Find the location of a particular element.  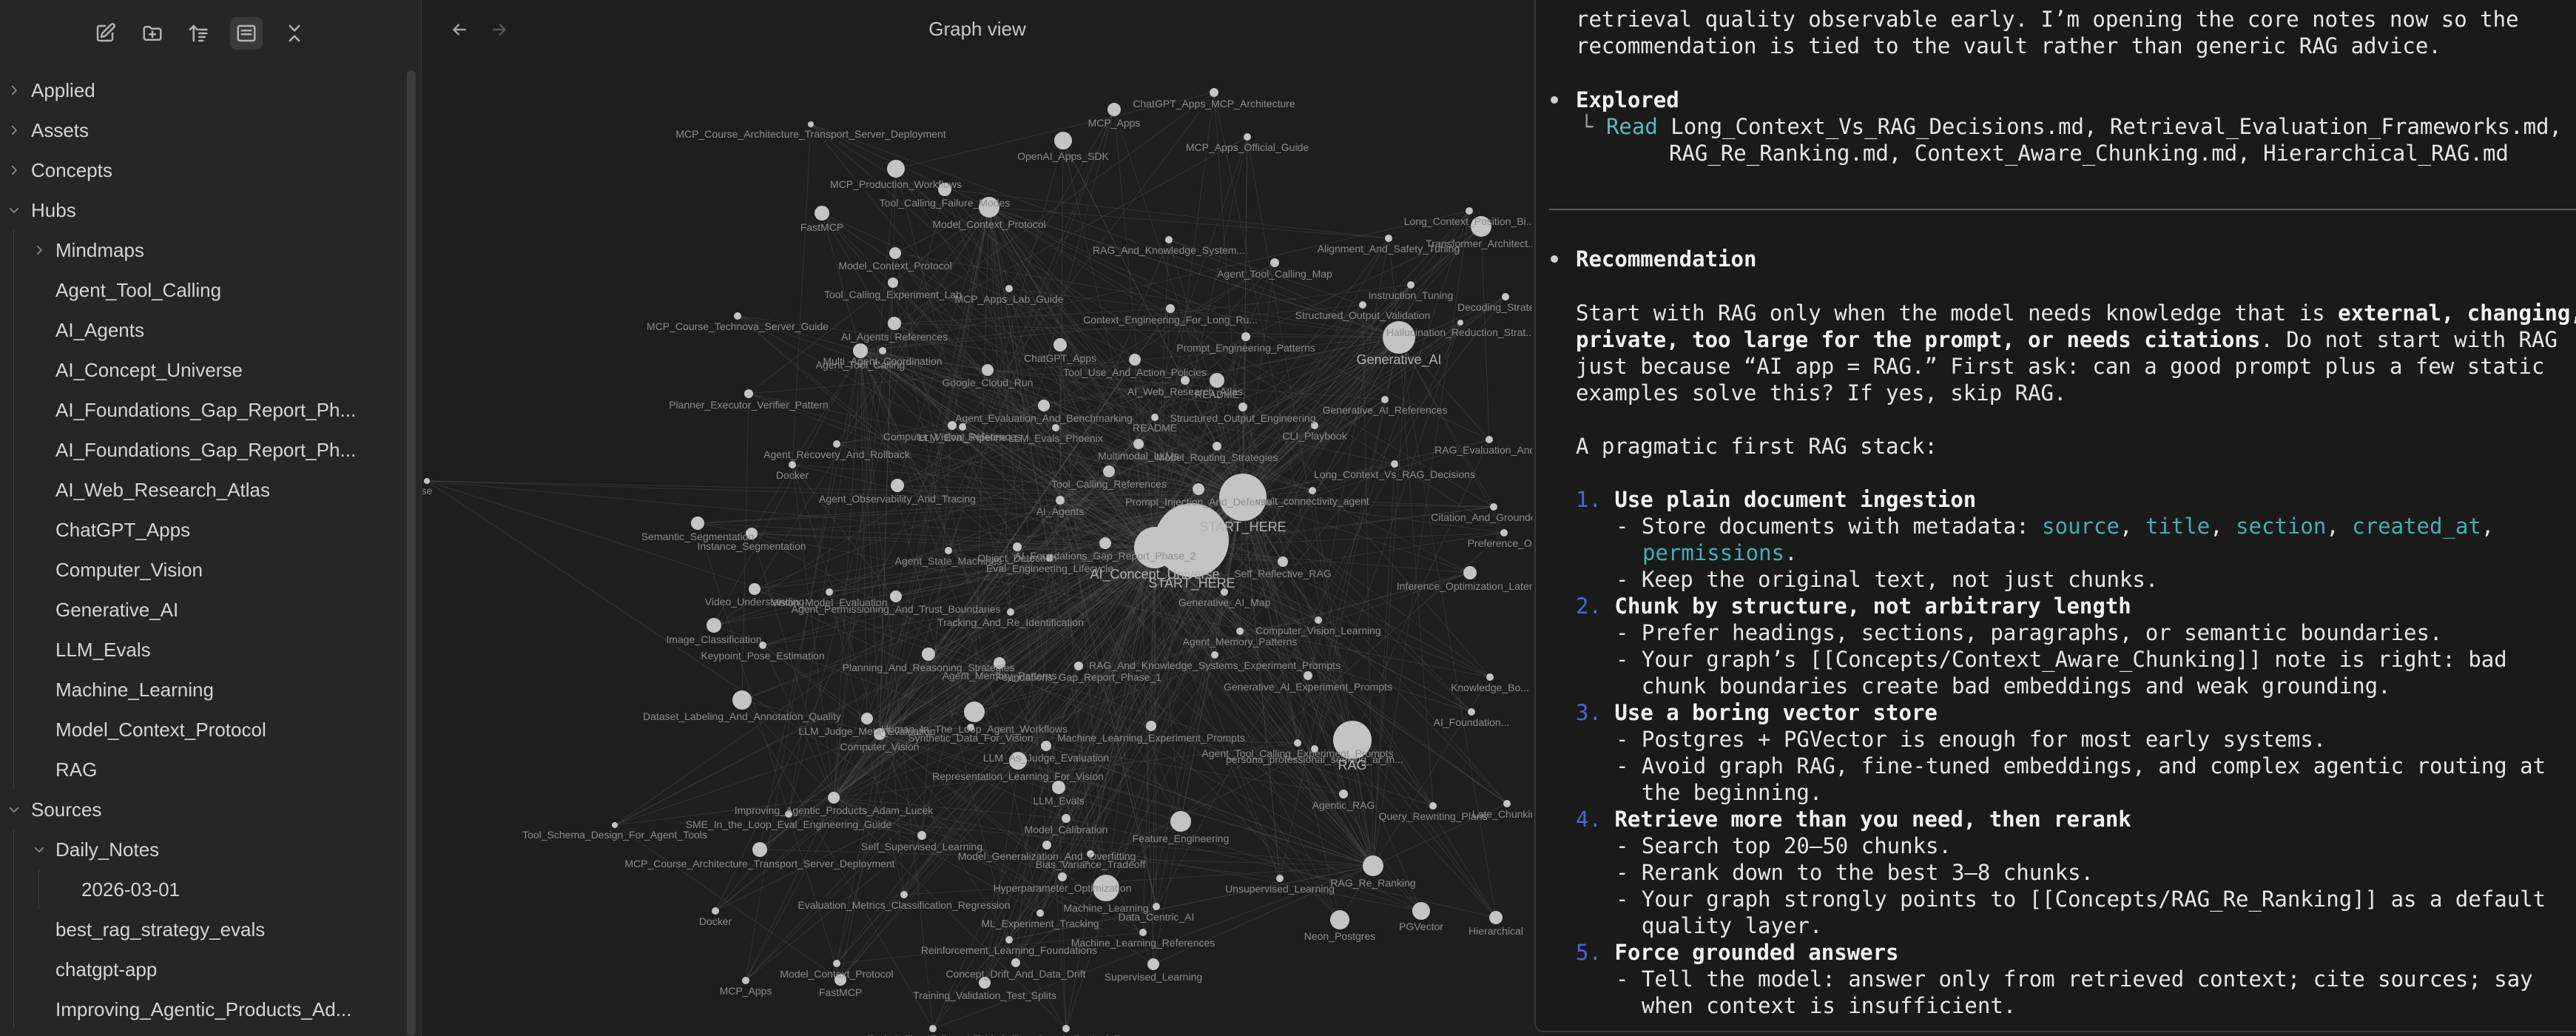

folder-item-daily-notes: Daily_Notes is located at coordinates (201, 850).